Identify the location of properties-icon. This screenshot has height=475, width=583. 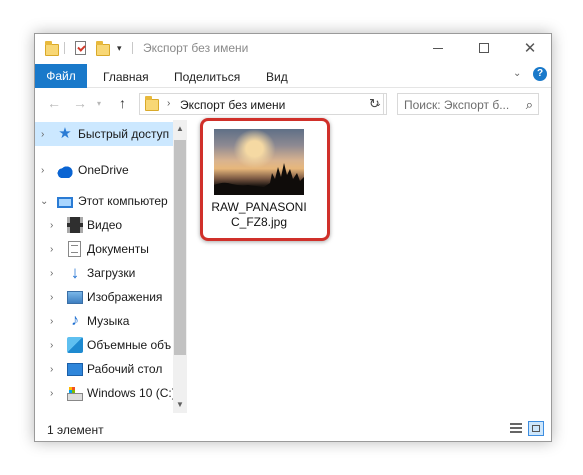
(80, 48).